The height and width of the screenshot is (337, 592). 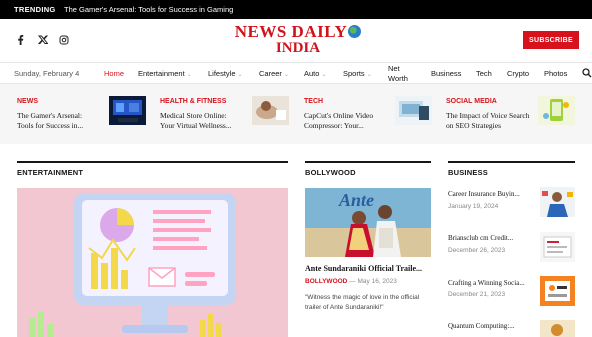 What do you see at coordinates (477, 294) in the screenshot?
I see `business-post-date: December 21, 2023` at bounding box center [477, 294].